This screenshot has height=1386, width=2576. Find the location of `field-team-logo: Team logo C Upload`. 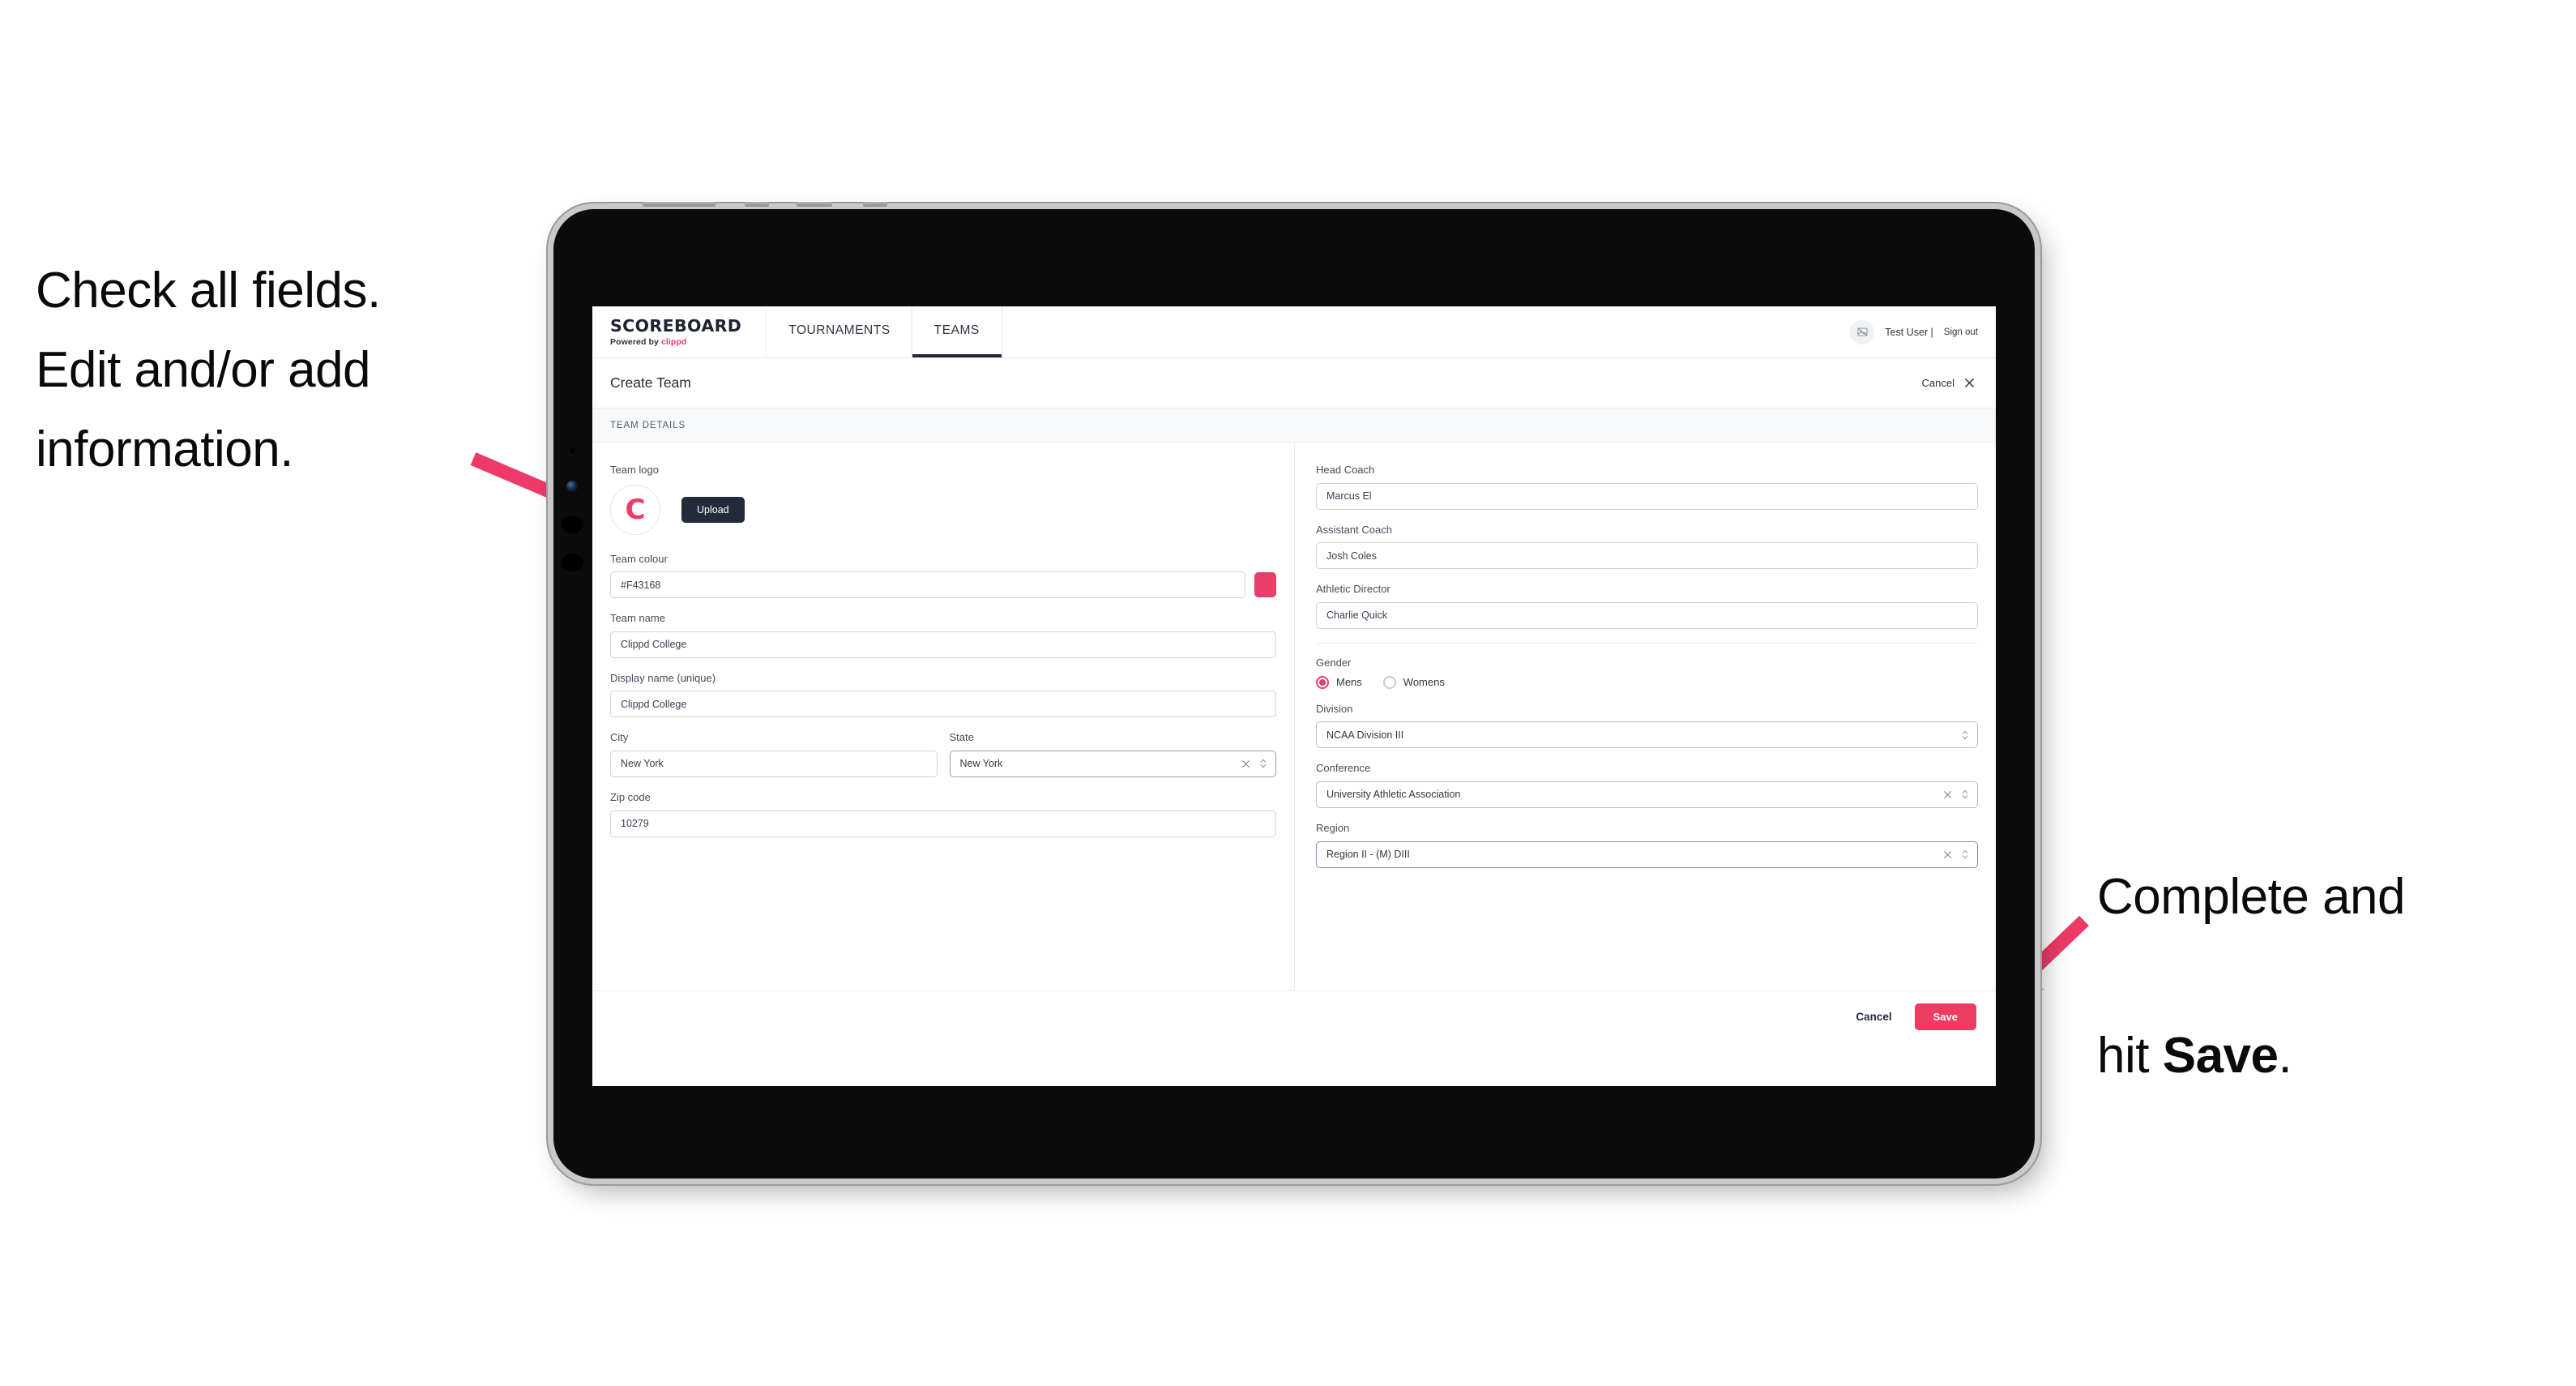

field-team-logo: Team logo C Upload is located at coordinates (943, 499).